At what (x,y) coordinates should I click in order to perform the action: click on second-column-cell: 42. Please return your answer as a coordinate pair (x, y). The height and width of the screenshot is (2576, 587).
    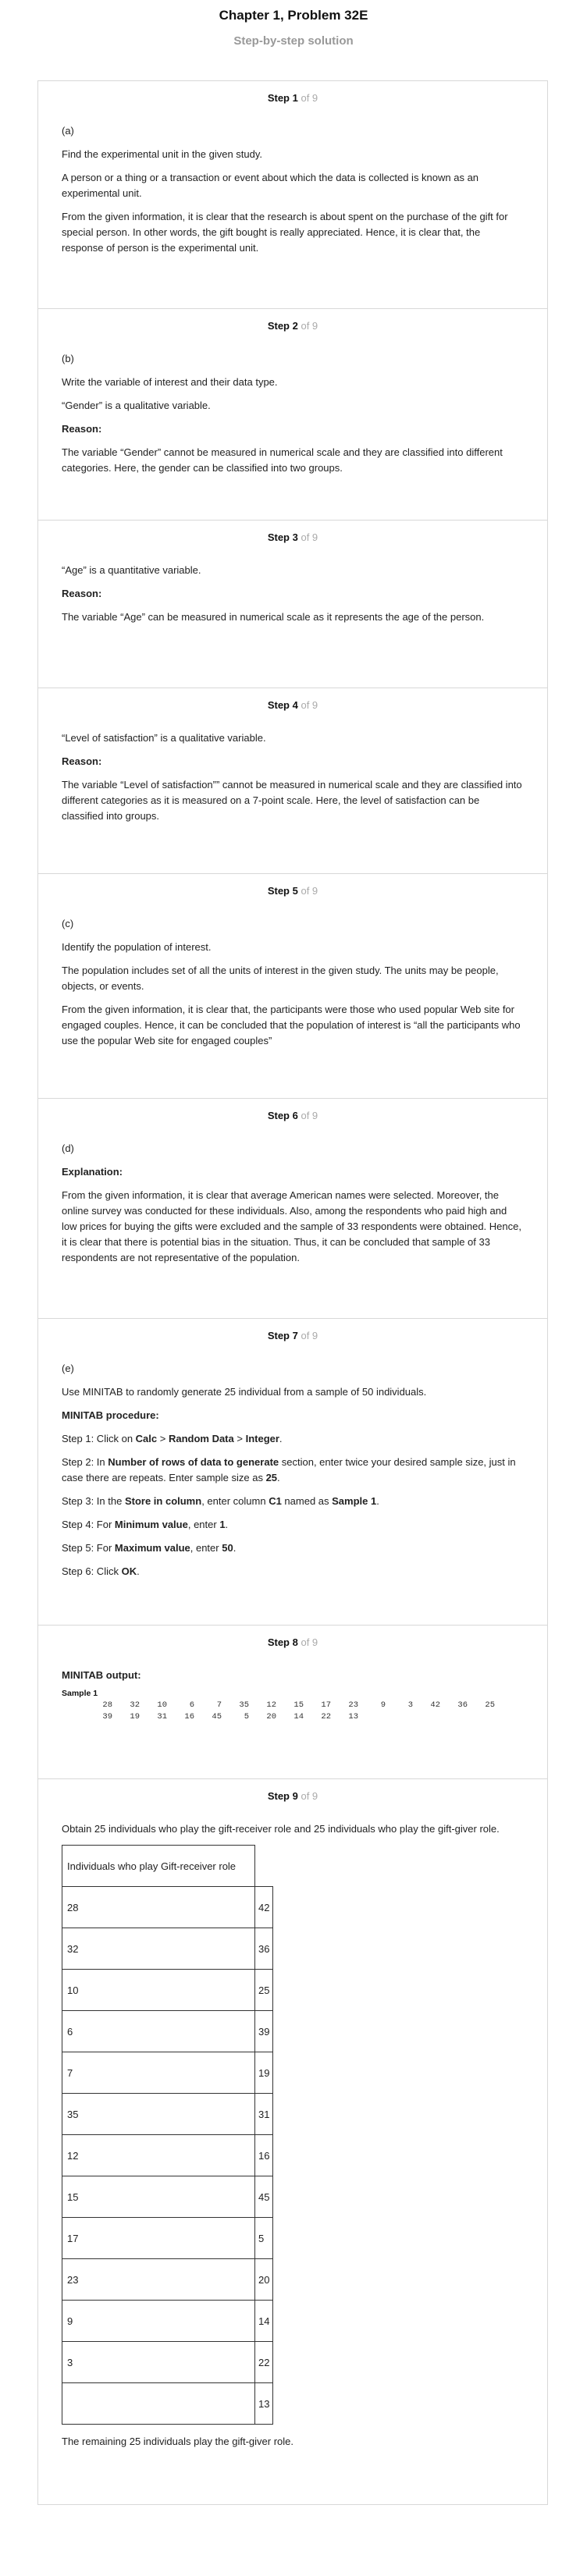
    Looking at the image, I should click on (264, 1907).